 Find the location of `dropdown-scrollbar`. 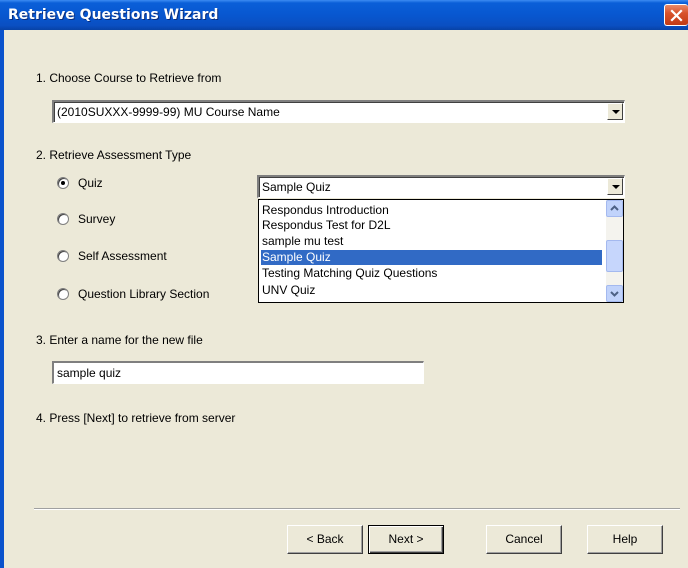

dropdown-scrollbar is located at coordinates (614, 251).